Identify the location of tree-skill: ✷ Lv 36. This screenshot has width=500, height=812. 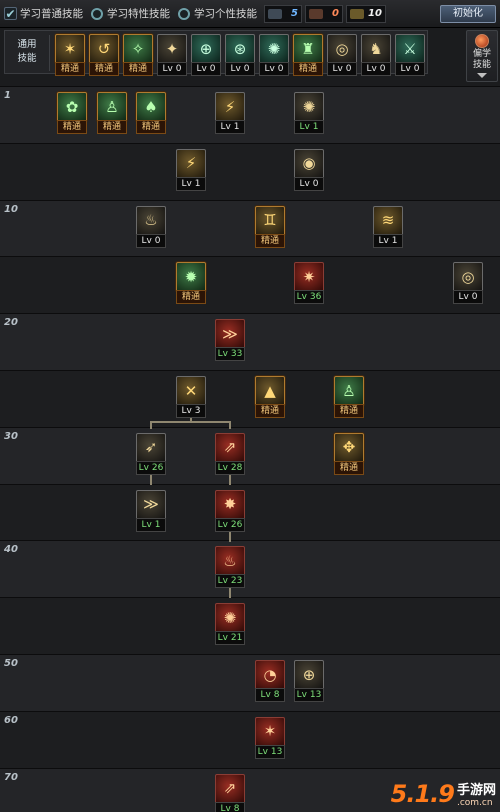
(309, 283).